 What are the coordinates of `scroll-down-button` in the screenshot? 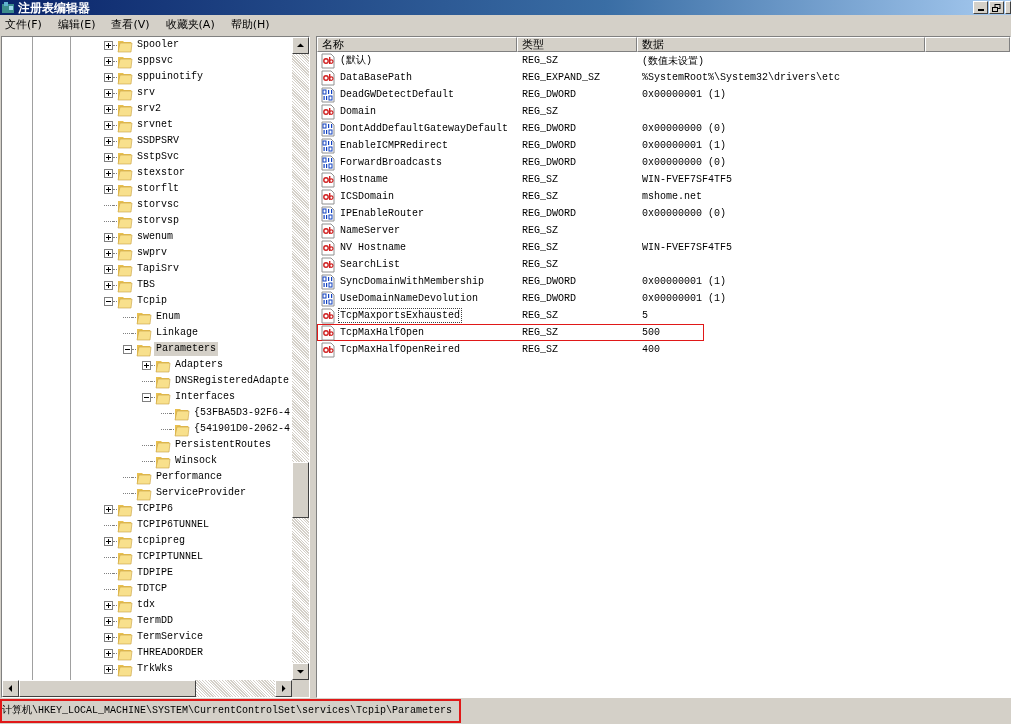 It's located at (300, 671).